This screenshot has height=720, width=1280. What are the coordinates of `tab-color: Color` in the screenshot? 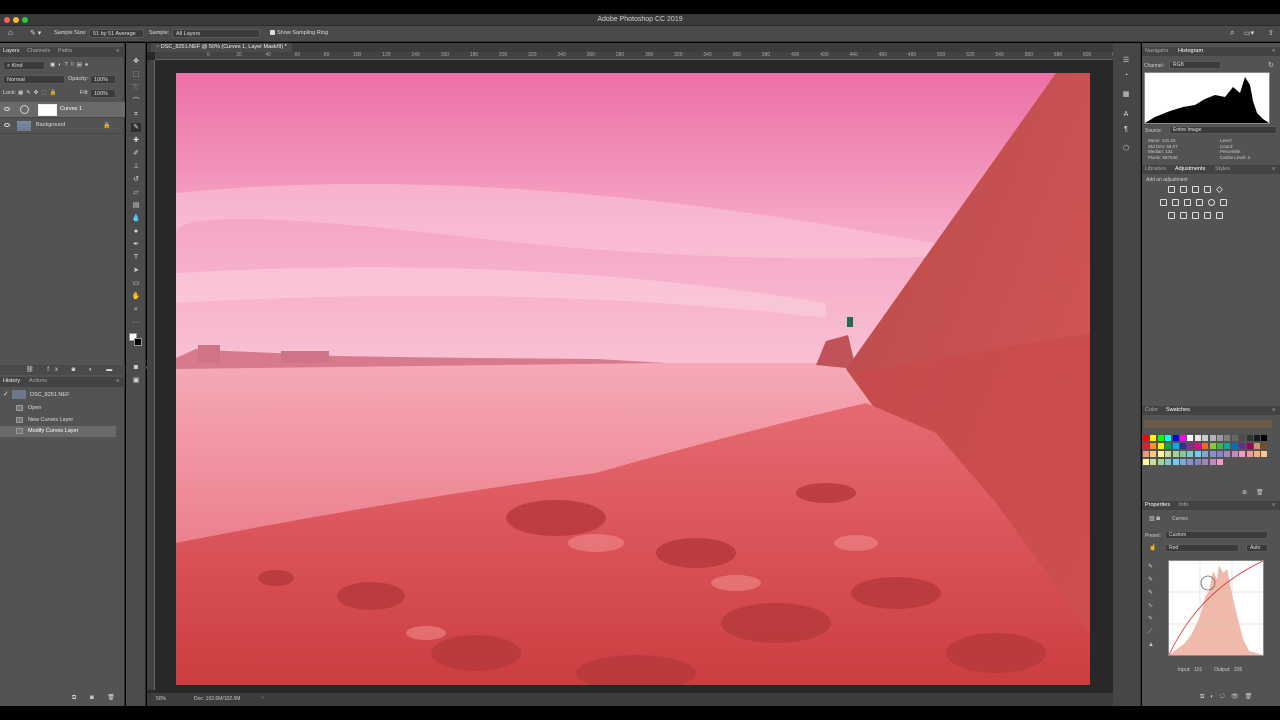 It's located at (1151, 410).